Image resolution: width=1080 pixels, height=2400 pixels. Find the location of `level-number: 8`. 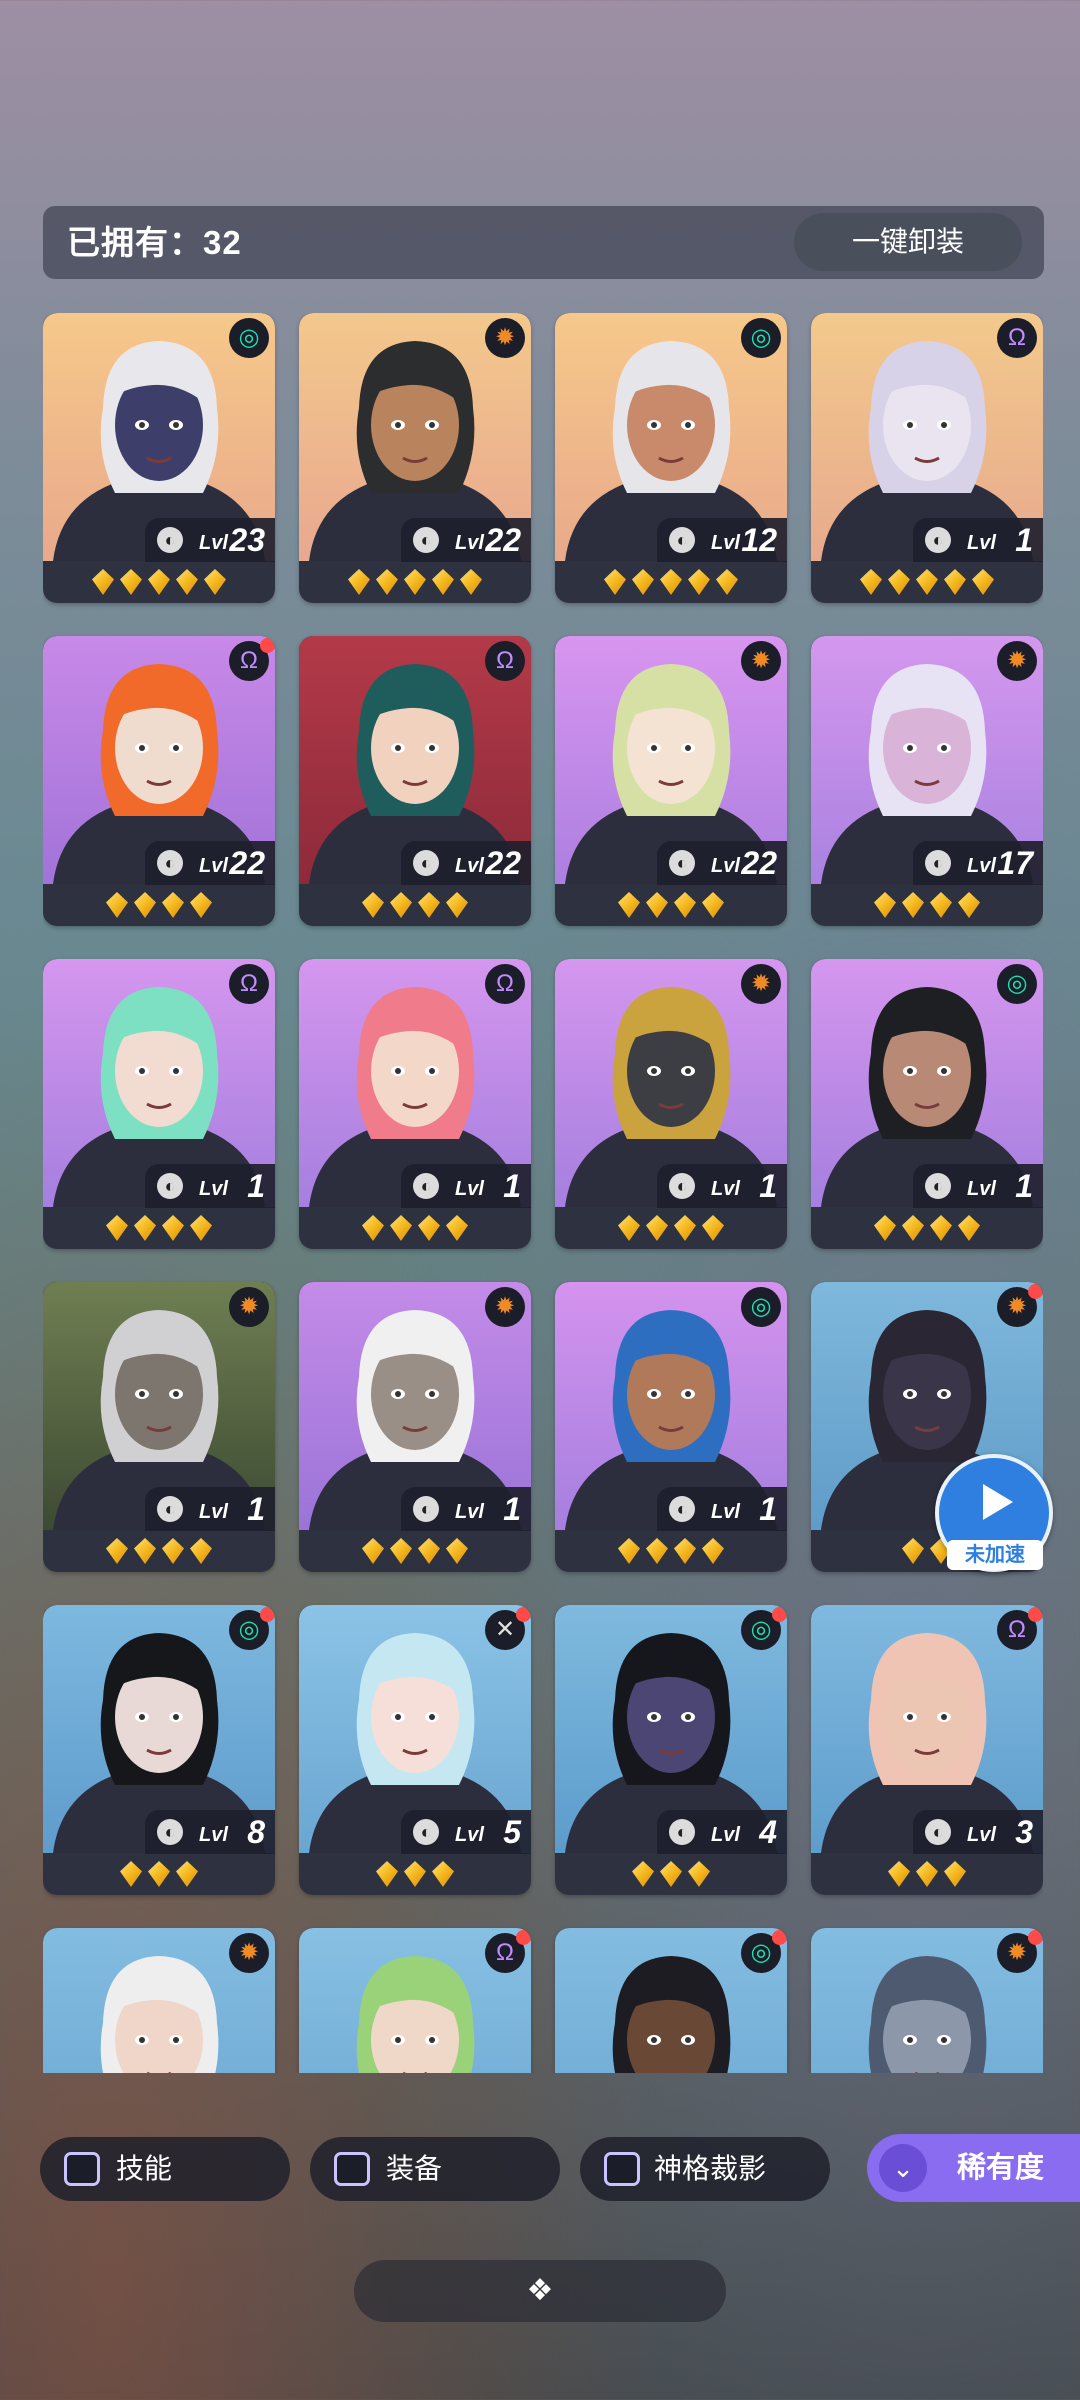

level-number: 8 is located at coordinates (256, 1832).